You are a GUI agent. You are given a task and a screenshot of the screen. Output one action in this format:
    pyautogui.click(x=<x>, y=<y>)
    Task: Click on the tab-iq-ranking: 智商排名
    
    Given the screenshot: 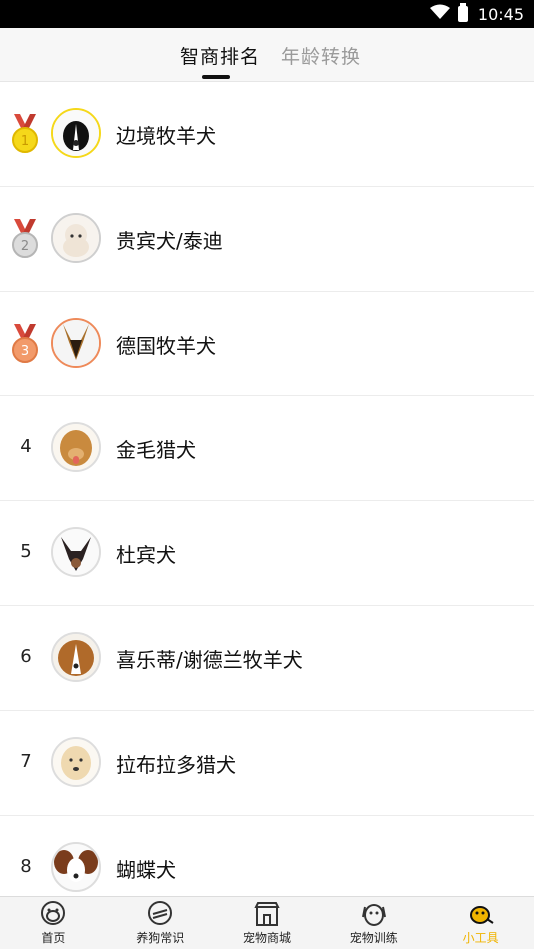 What is the action you would take?
    pyautogui.click(x=220, y=55)
    